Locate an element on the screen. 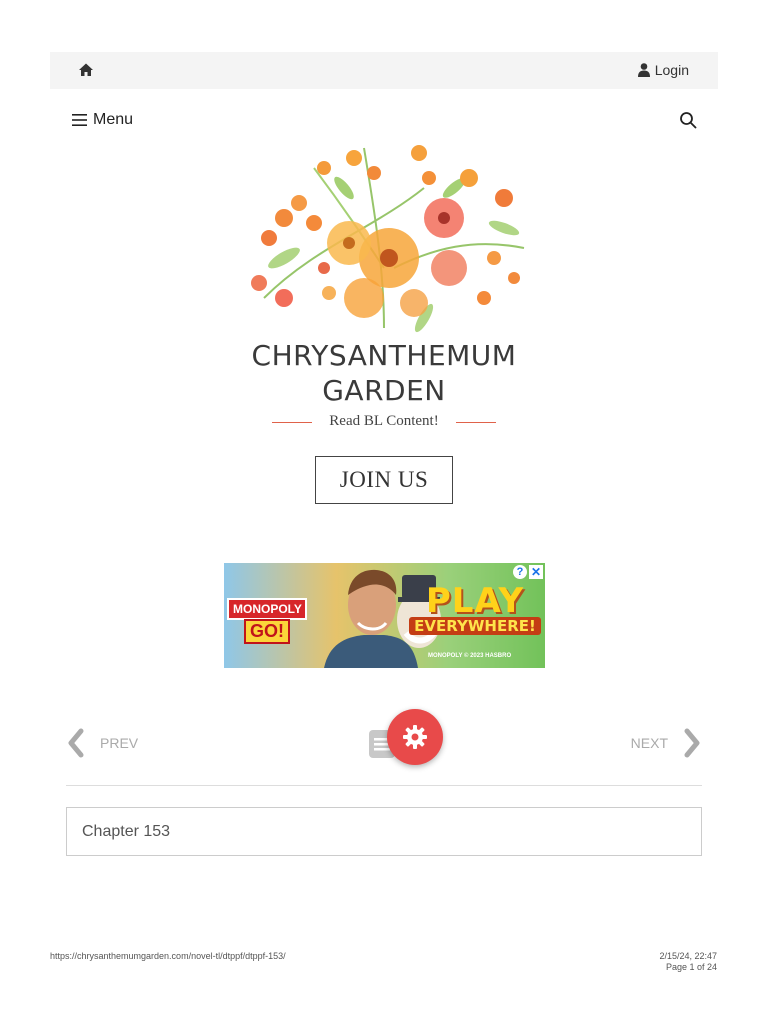 Image resolution: width=768 pixels, height=1024 pixels. ad-headline: PLAY EVERYWHERE! is located at coordinates (475, 609).